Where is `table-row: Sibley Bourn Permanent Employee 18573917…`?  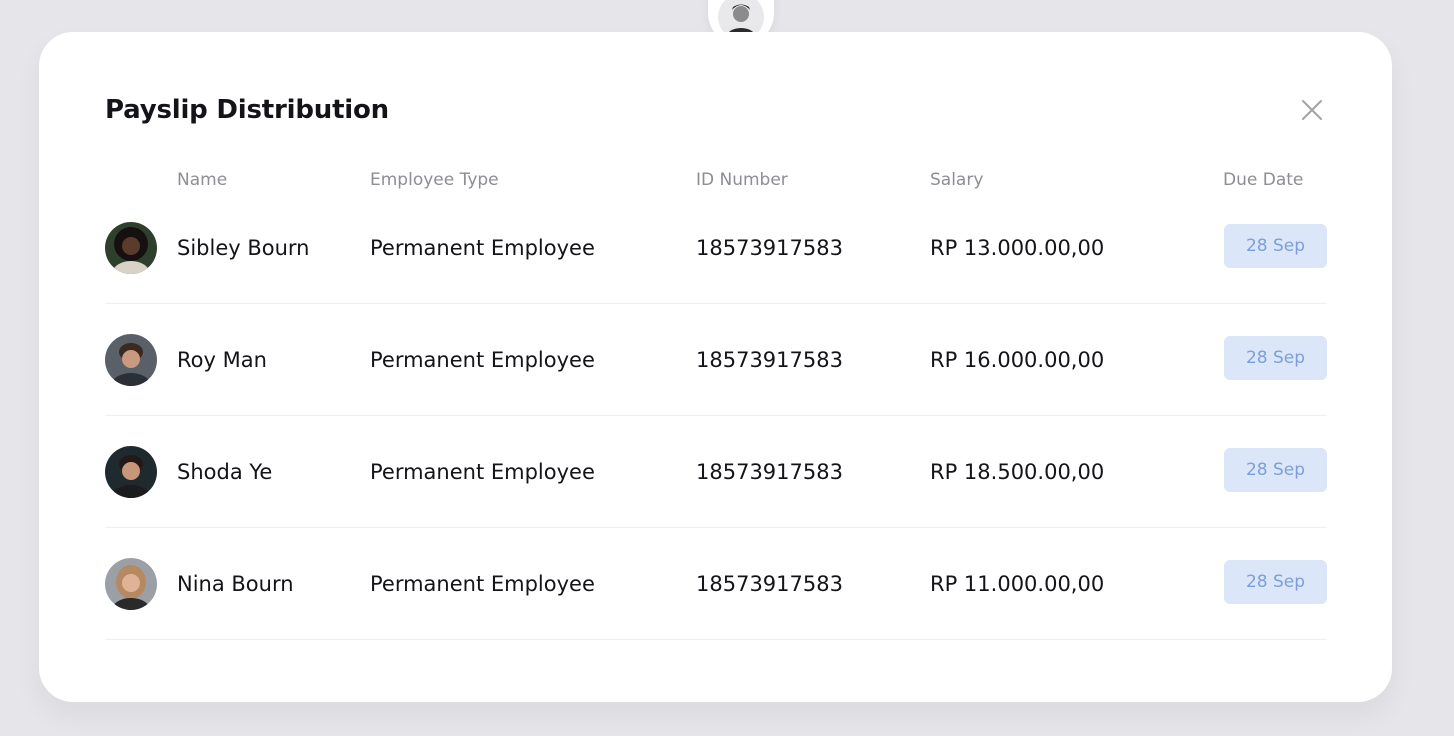
table-row: Sibley Bourn Permanent Employee 18573917… is located at coordinates (716, 248).